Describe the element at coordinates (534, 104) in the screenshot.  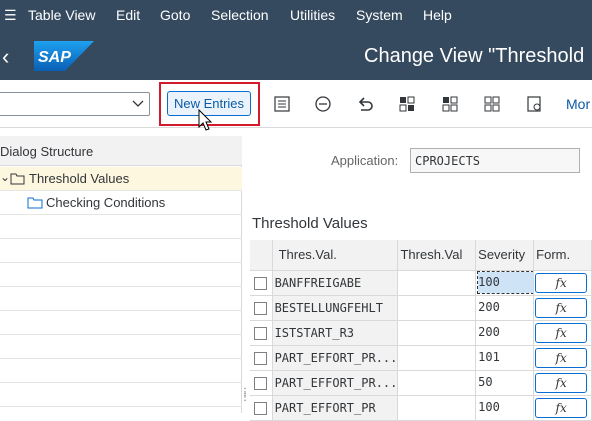
I see `print-icon` at that location.